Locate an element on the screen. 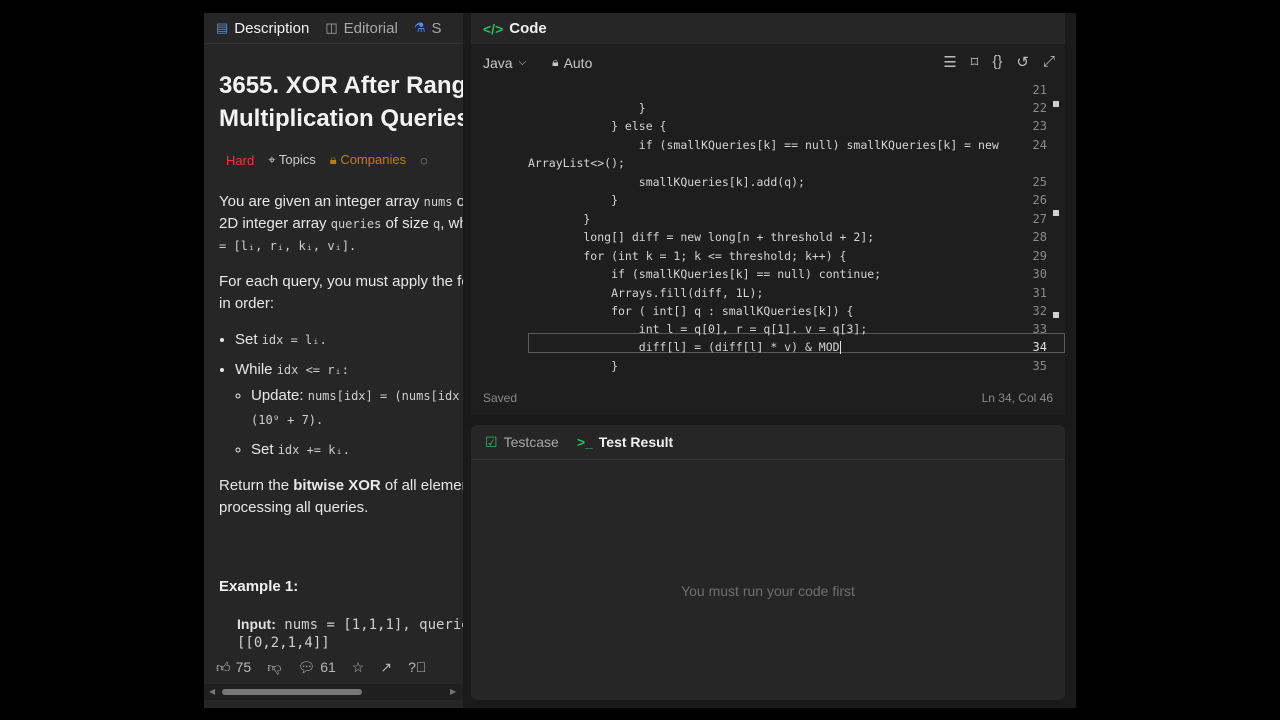 Image resolution: width=1280 pixels, height=720 pixels. thumbs-up-icon: 👍︎ is located at coordinates (223, 666).